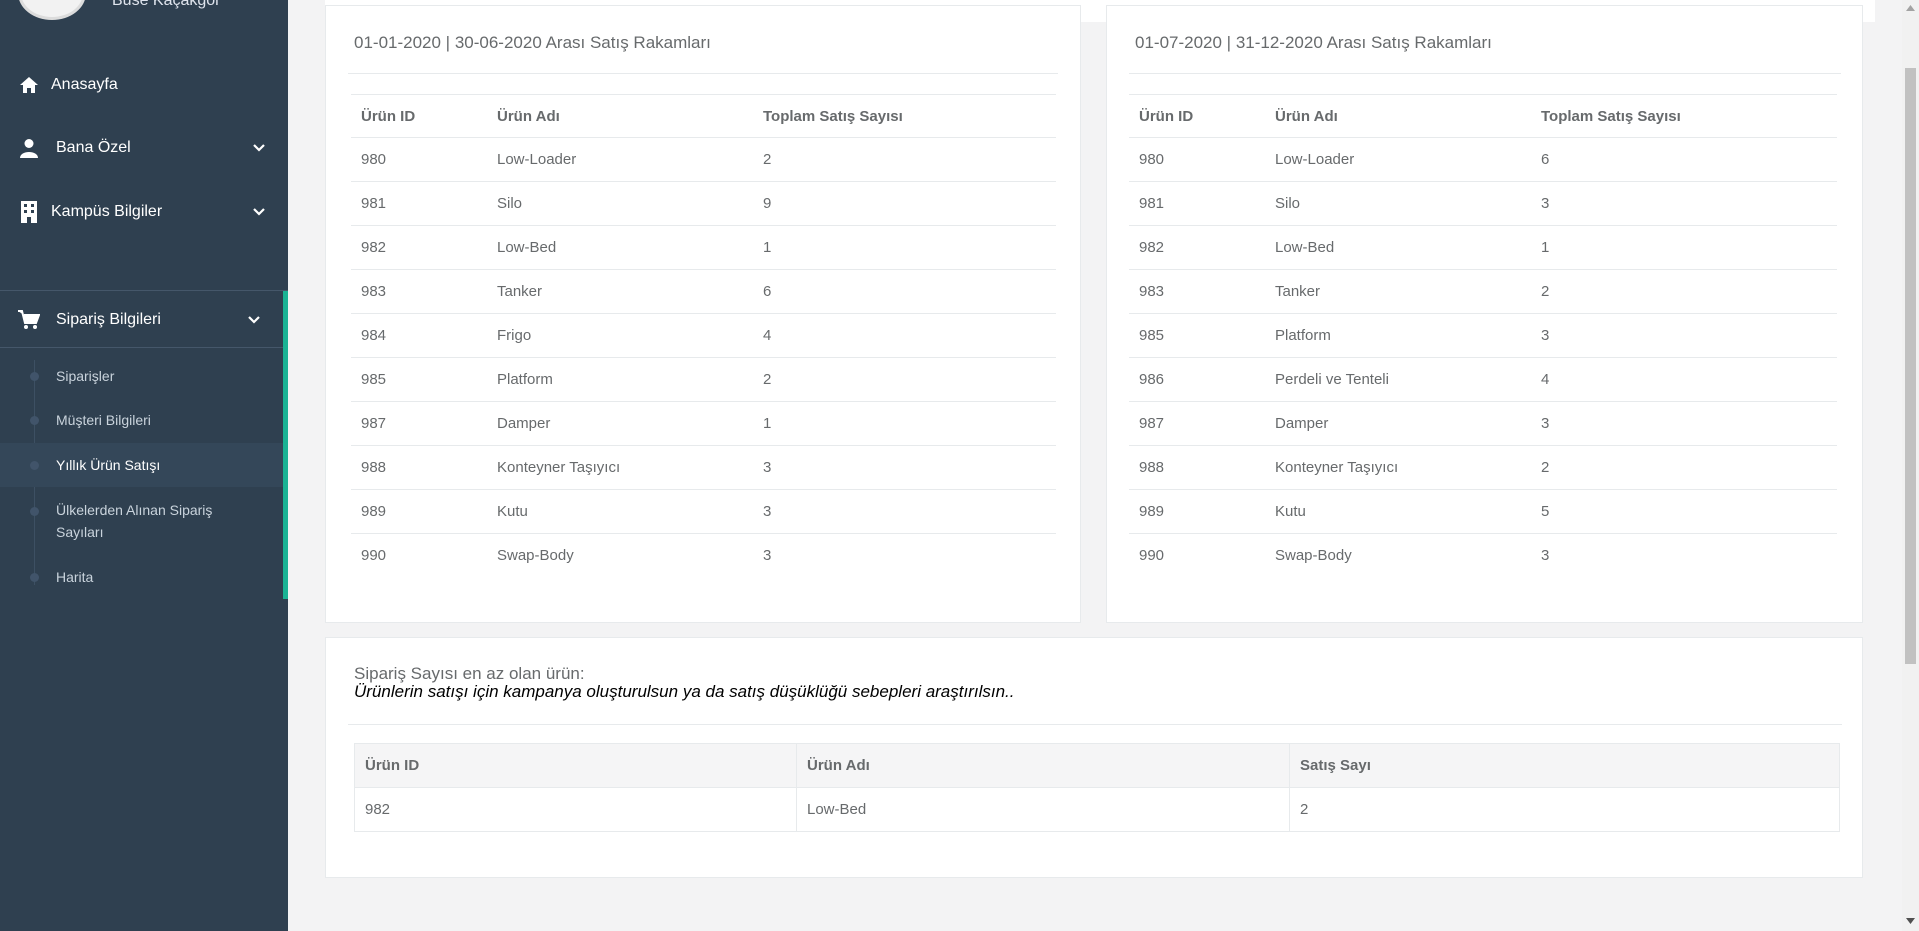  I want to click on sidebar-subitem-customers: Müşteri Bilgileri, so click(141, 420).